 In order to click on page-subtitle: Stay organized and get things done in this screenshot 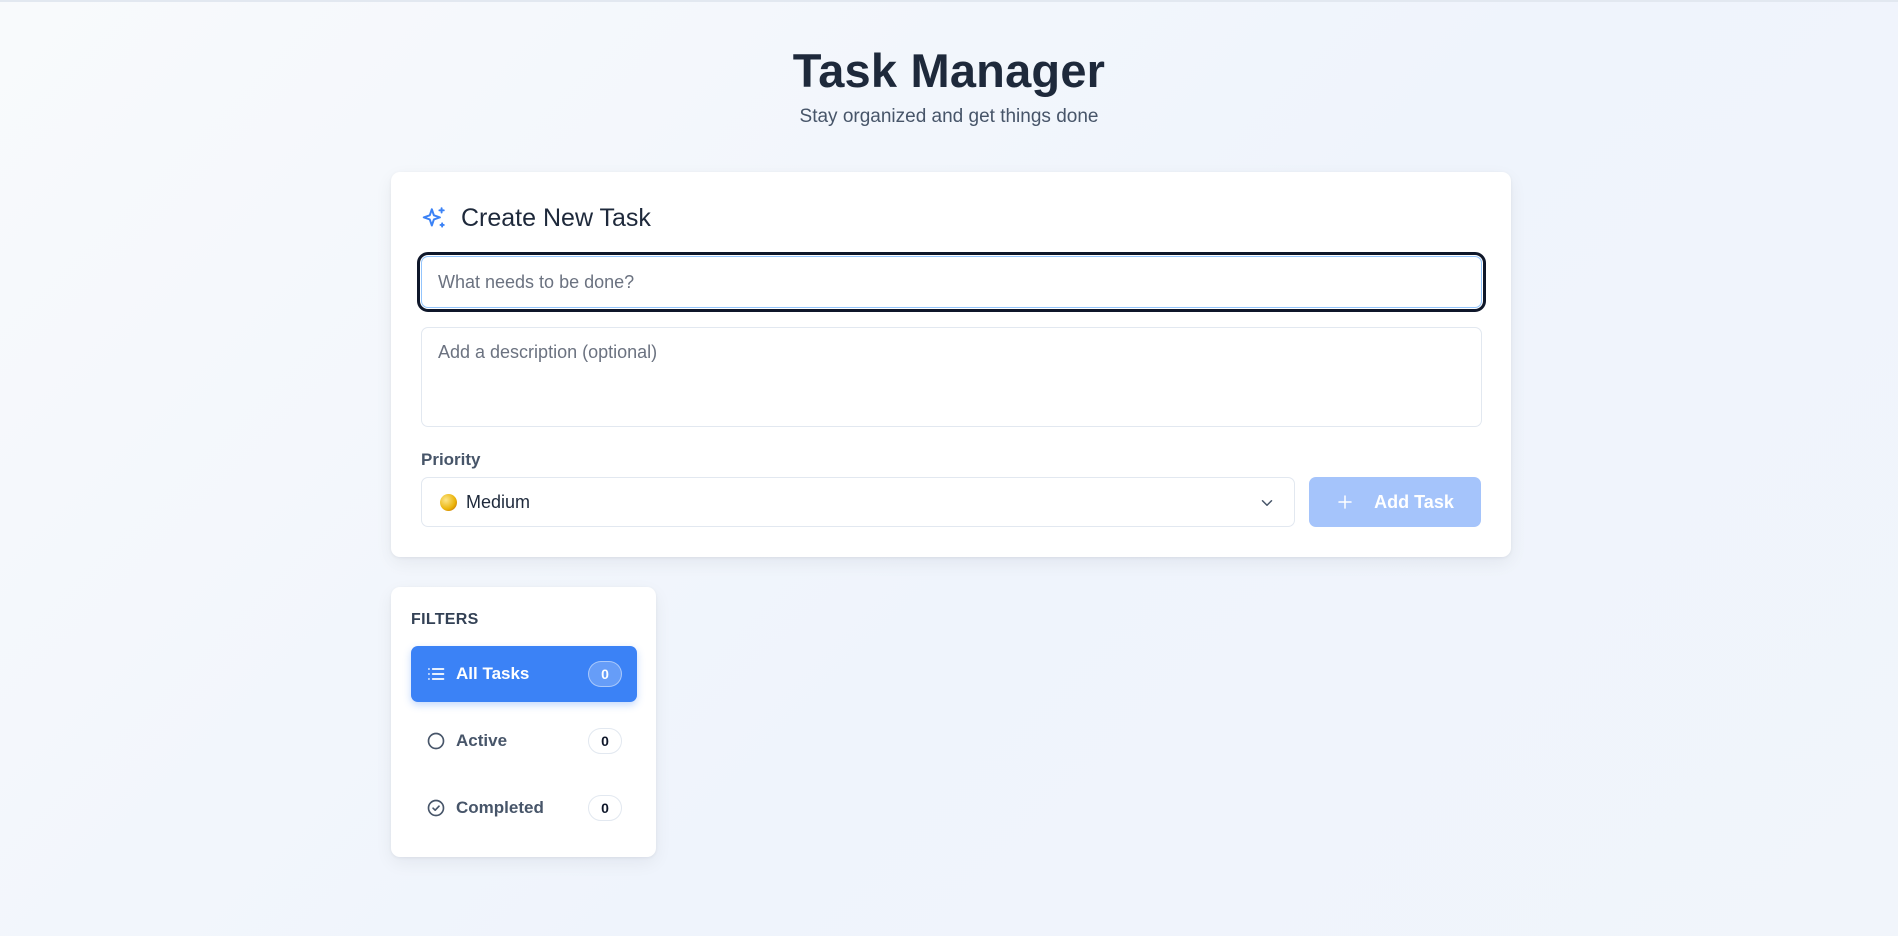, I will do `click(949, 116)`.